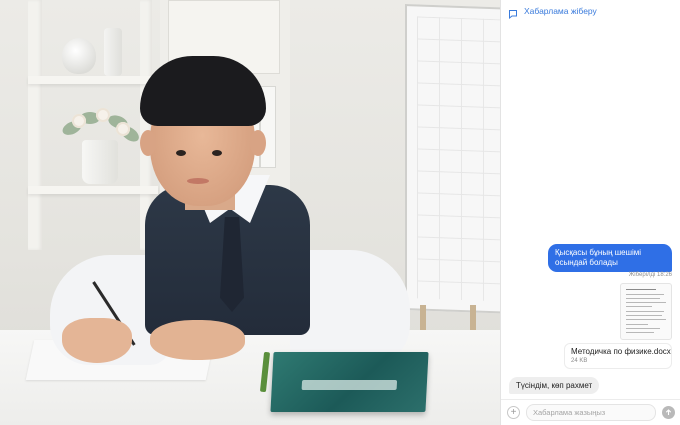 The height and width of the screenshot is (425, 680). What do you see at coordinates (79, 56) in the screenshot?
I see `vase` at bounding box center [79, 56].